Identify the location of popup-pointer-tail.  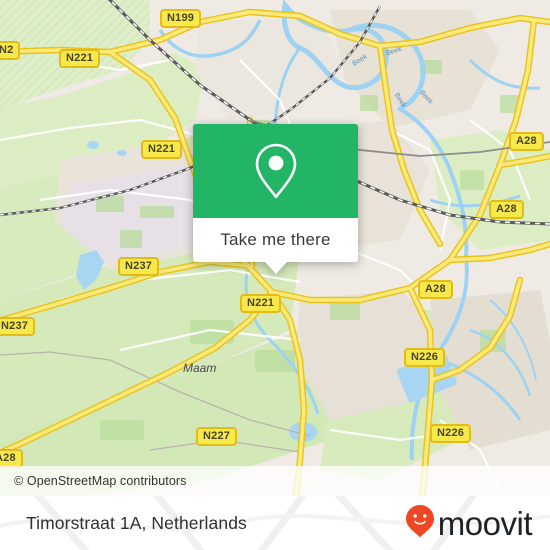
(275, 268).